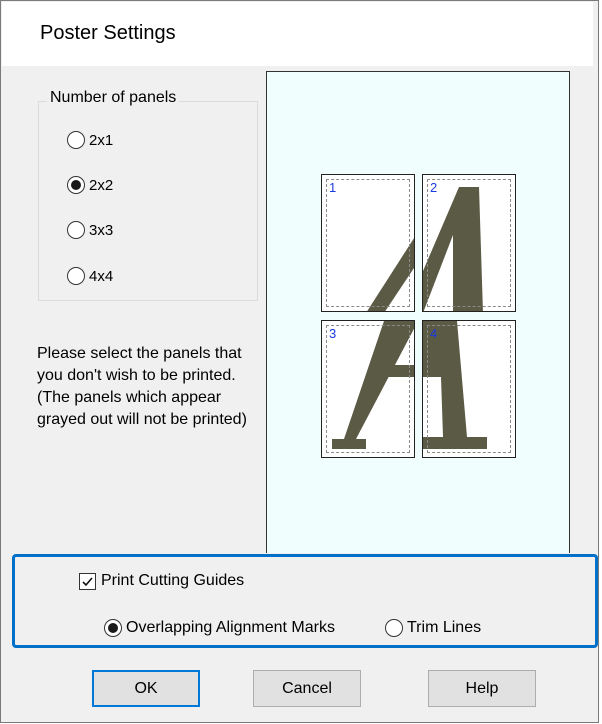 Image resolution: width=602 pixels, height=724 pixels. I want to click on preview-panel-3: 3, so click(368, 389).